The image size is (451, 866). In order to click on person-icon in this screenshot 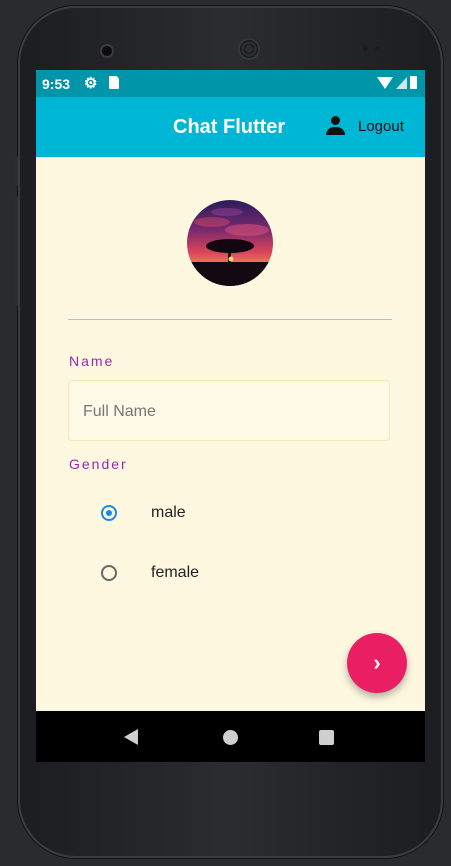, I will do `click(335, 126)`.